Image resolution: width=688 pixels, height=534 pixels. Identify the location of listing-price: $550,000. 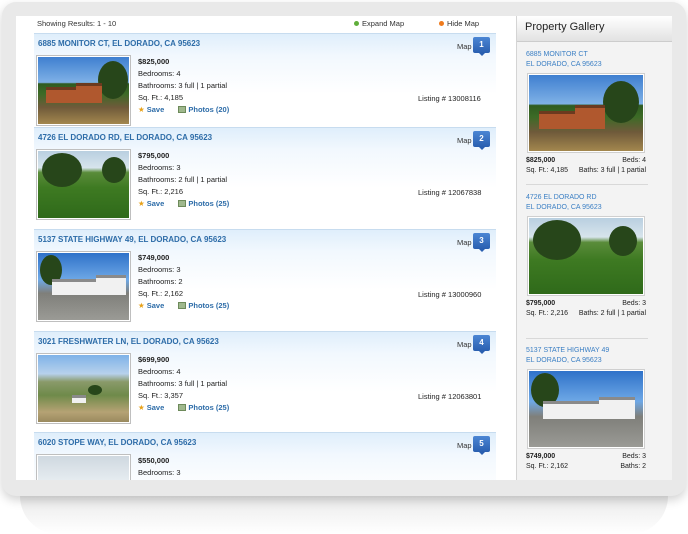
(154, 460).